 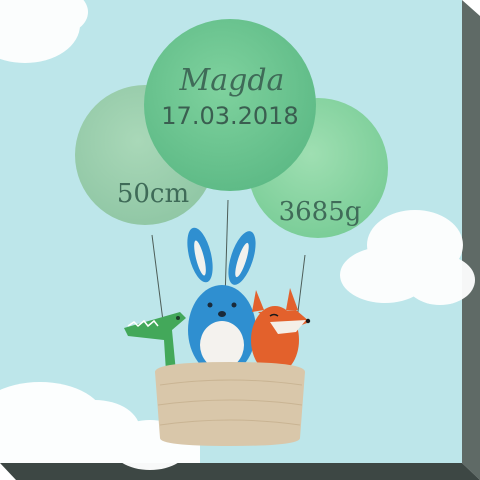 I want to click on baby-name: Magda, so click(x=232, y=80).